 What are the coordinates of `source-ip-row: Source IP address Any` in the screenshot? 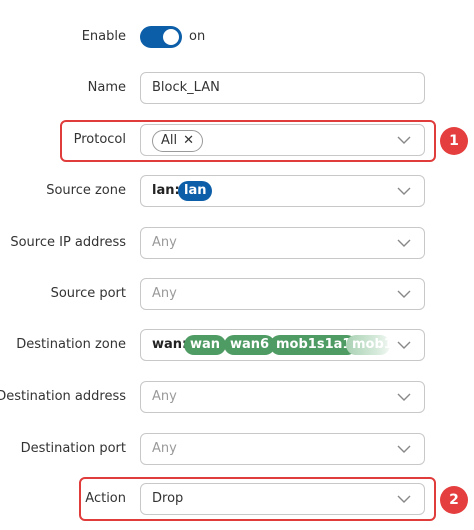 It's located at (237, 243).